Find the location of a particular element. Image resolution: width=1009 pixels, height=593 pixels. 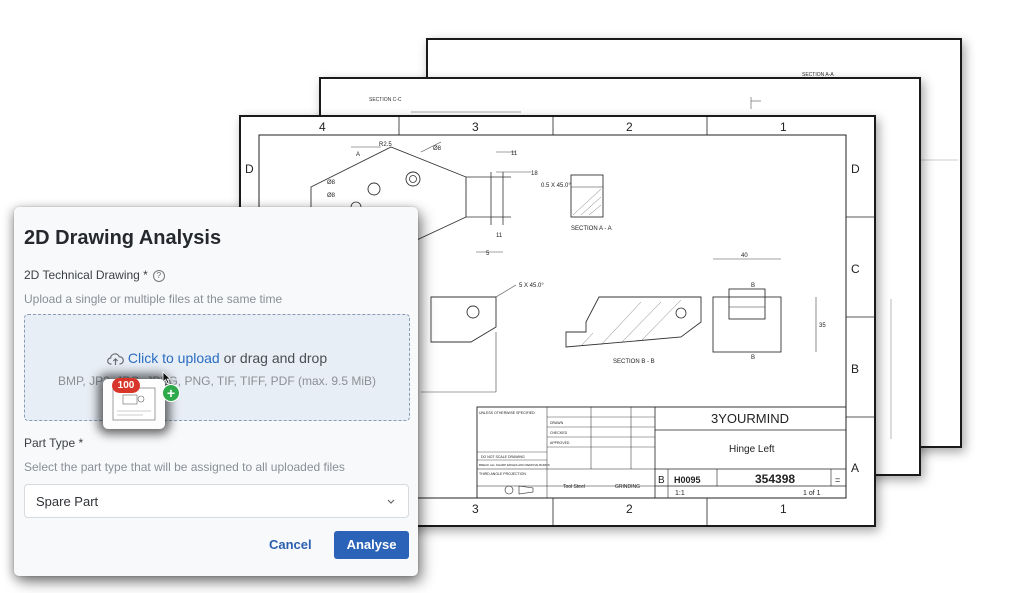

rev: = is located at coordinates (837, 480).